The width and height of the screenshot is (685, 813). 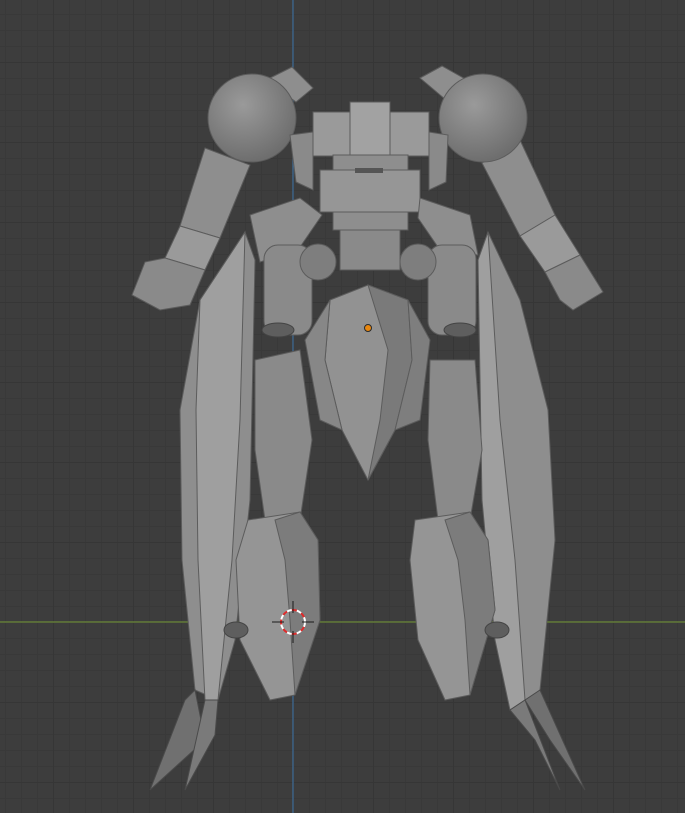 What do you see at coordinates (252, 118) in the screenshot?
I see `left-shoulder-sphere` at bounding box center [252, 118].